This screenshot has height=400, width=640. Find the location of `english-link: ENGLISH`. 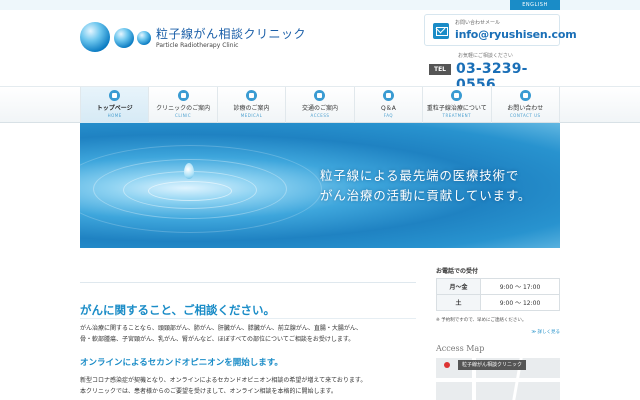

english-link: ENGLISH is located at coordinates (535, 5).